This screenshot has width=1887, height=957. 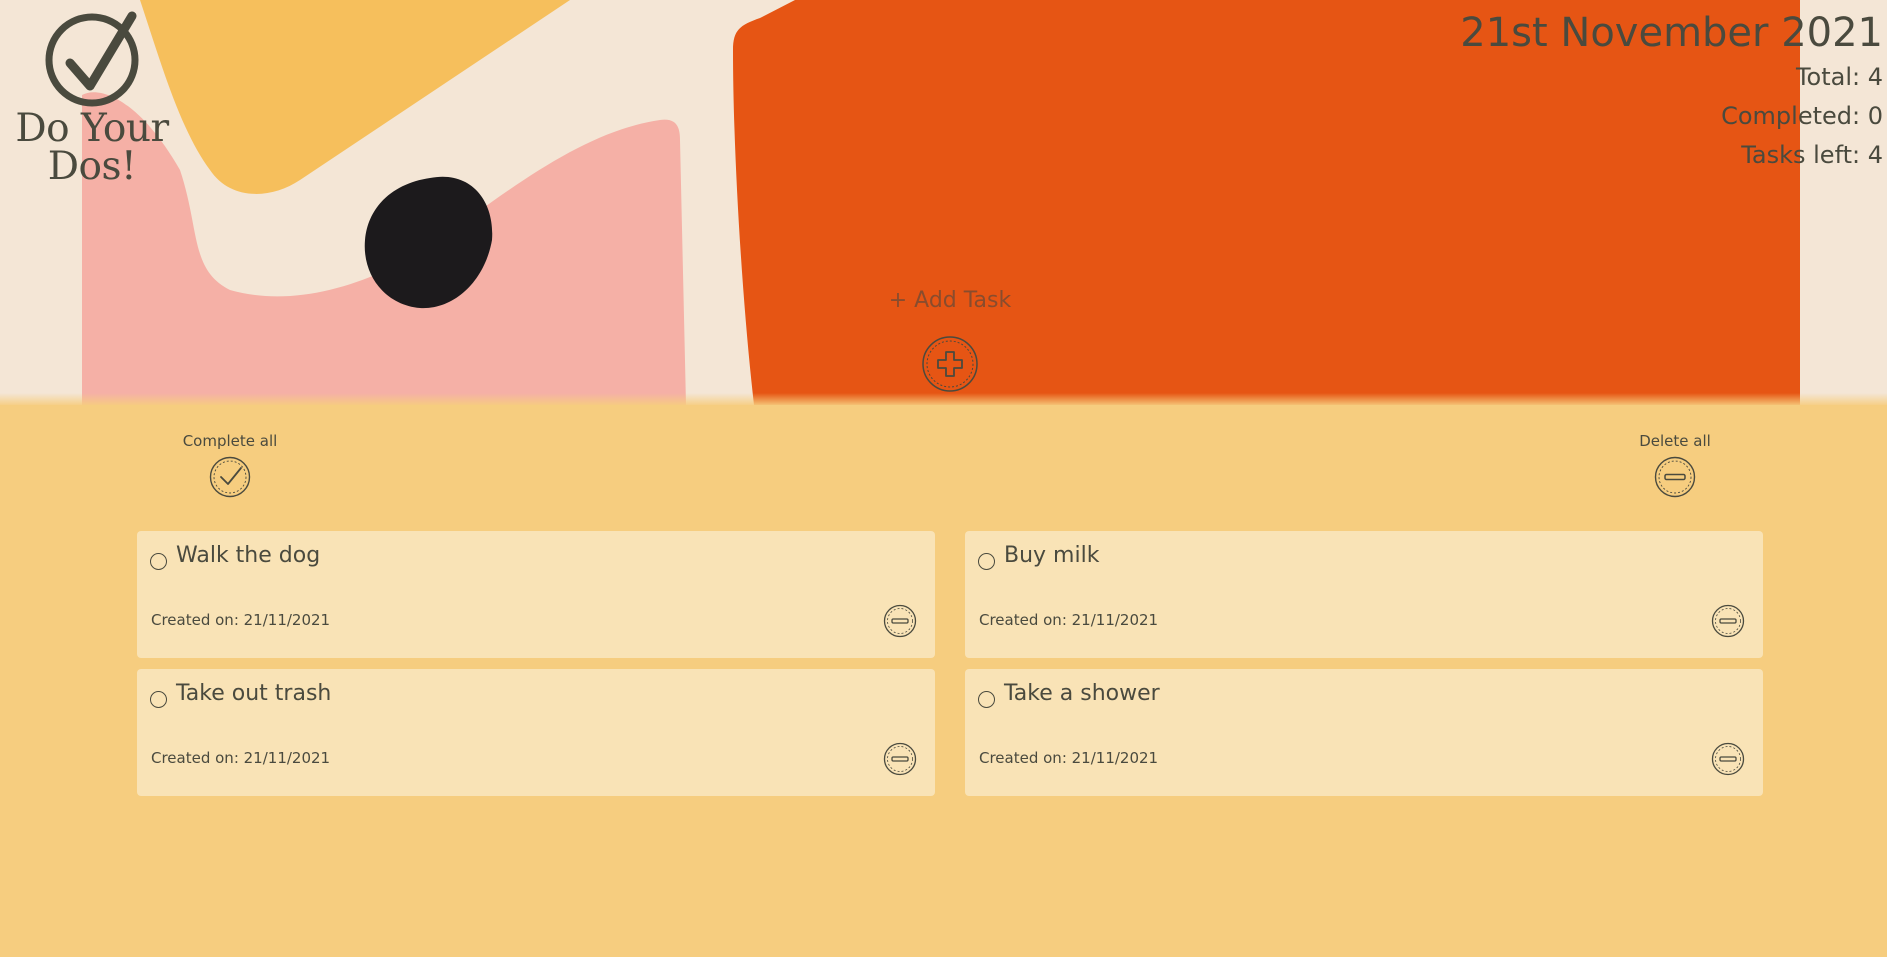 I want to click on completed-count: Completed: 0, so click(x=1802, y=116).